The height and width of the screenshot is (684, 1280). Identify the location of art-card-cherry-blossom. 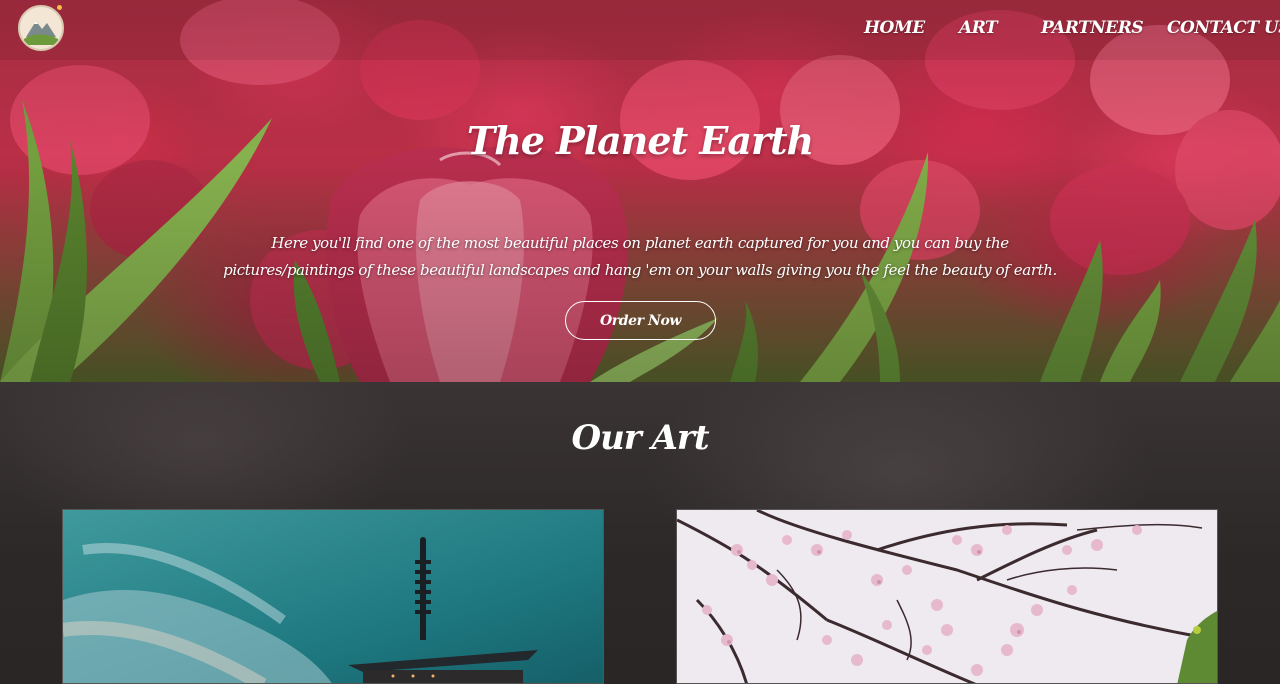
(947, 596).